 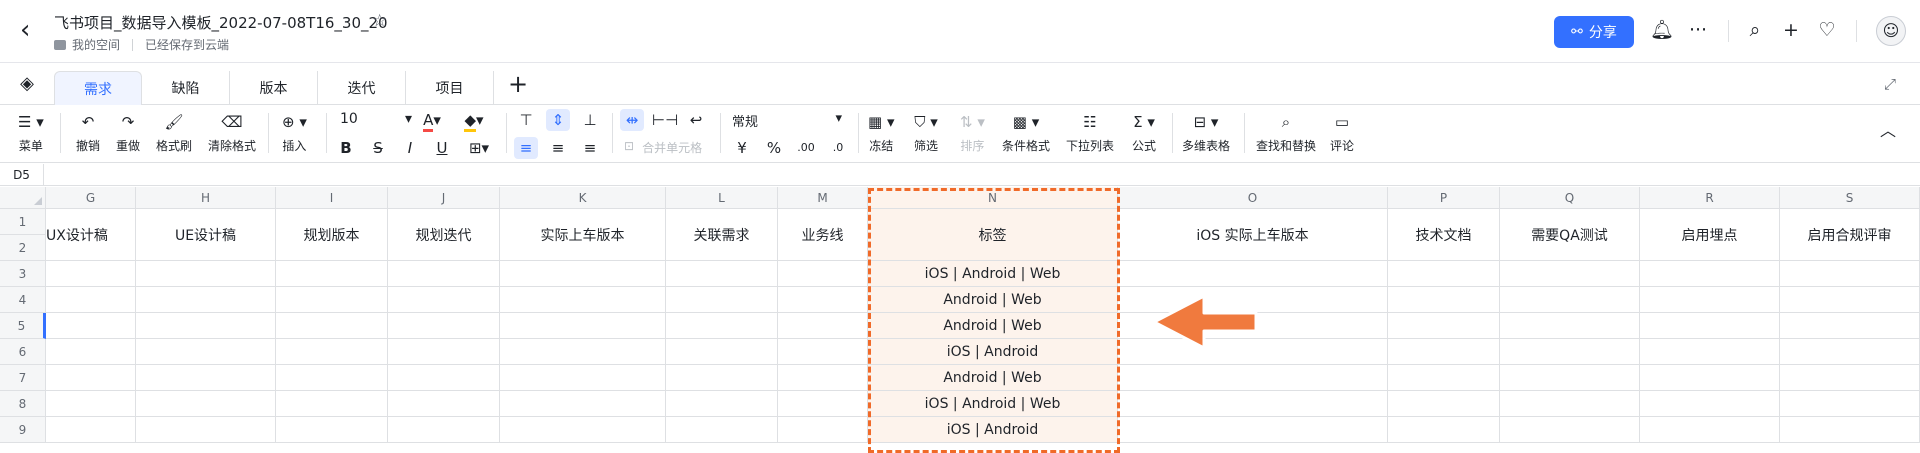 I want to click on wrap-text-button: ↩, so click(x=696, y=120).